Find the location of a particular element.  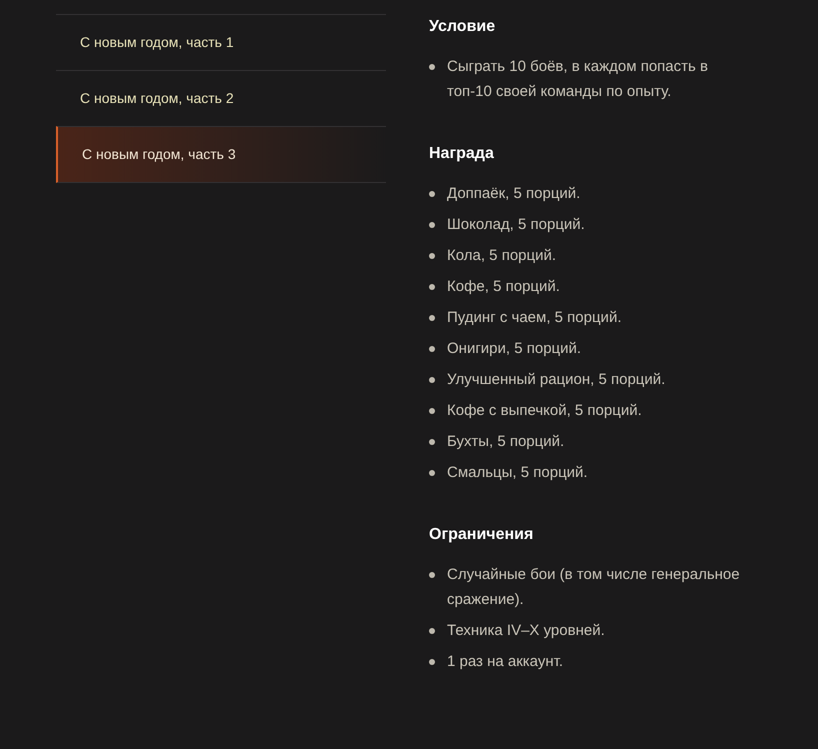

list-item-text: Смальцы, 5 порций. is located at coordinates (517, 473).